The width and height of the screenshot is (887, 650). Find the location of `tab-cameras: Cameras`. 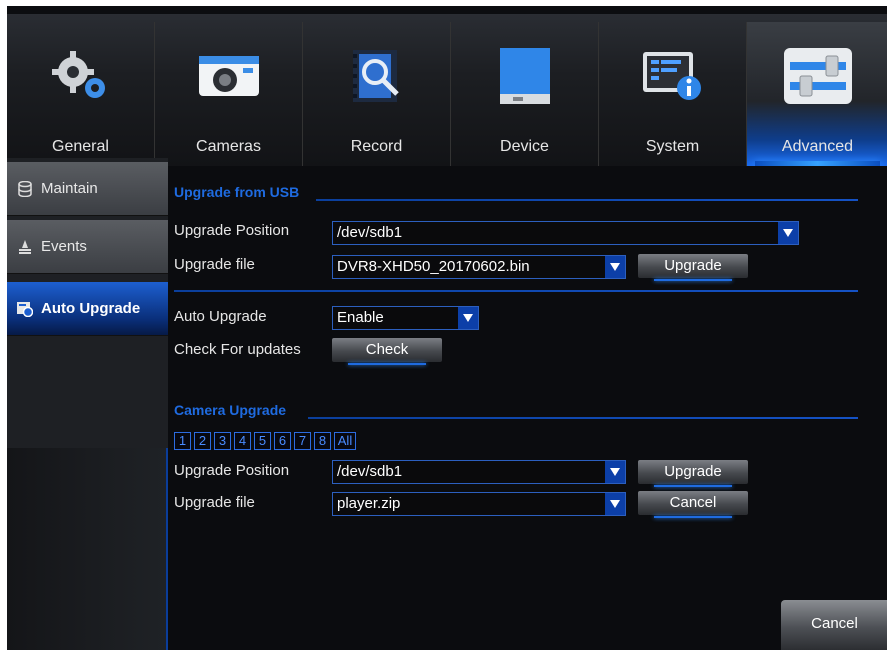

tab-cameras: Cameras is located at coordinates (229, 94).